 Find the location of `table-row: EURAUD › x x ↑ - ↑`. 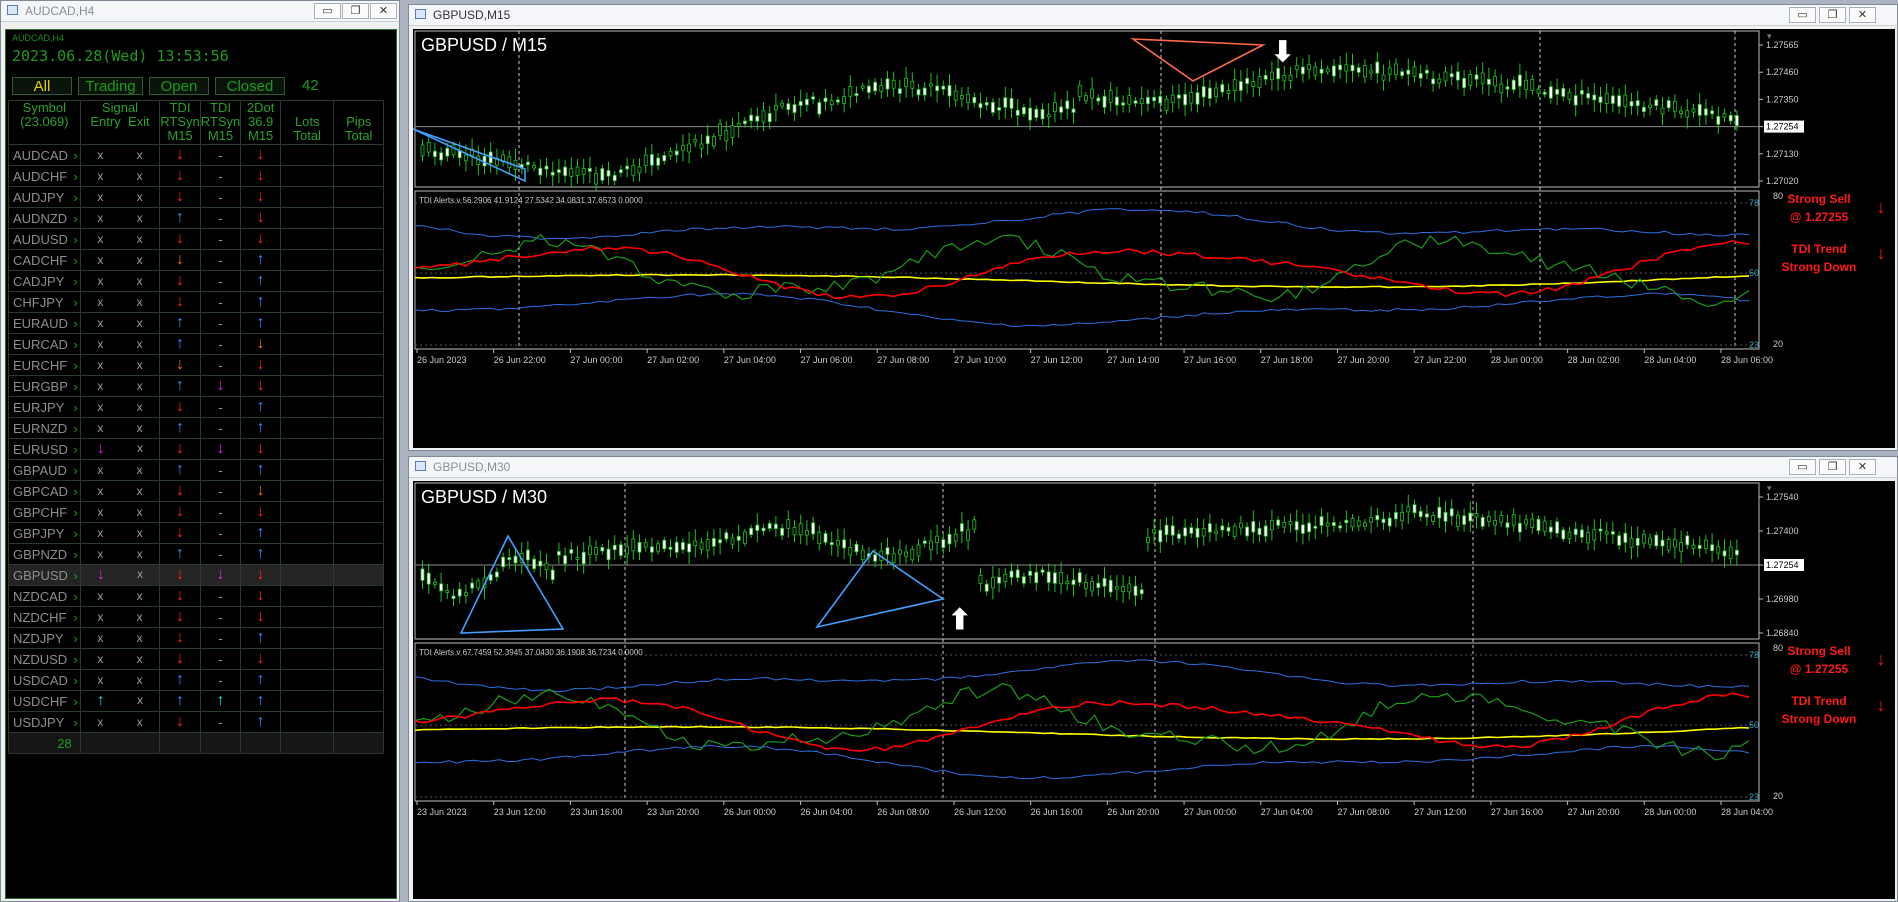

table-row: EURAUD › x x ↑ - ↑ is located at coordinates (196, 323).